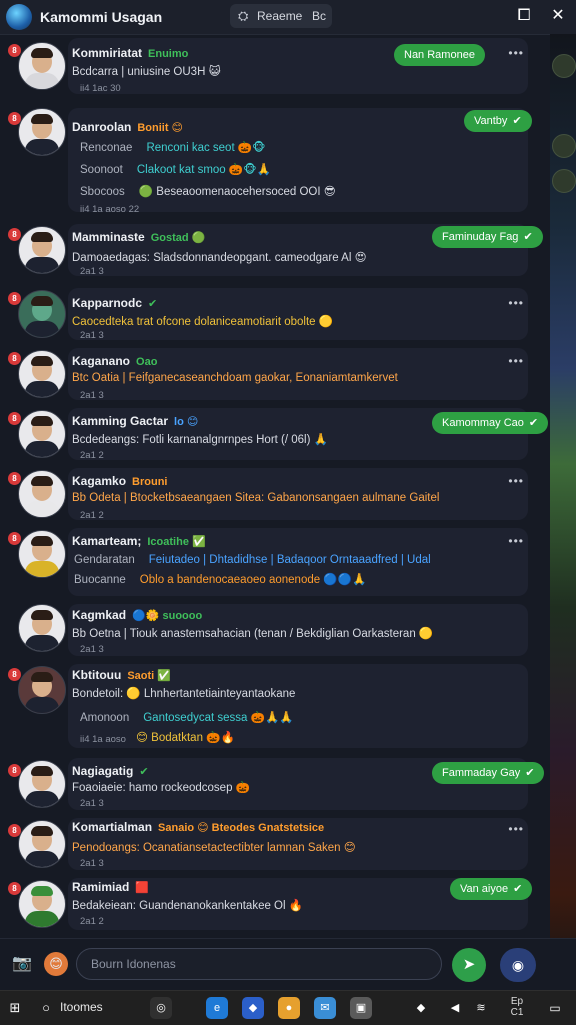  I want to click on search-box: ⛭ Reaeme Bc, so click(281, 16).